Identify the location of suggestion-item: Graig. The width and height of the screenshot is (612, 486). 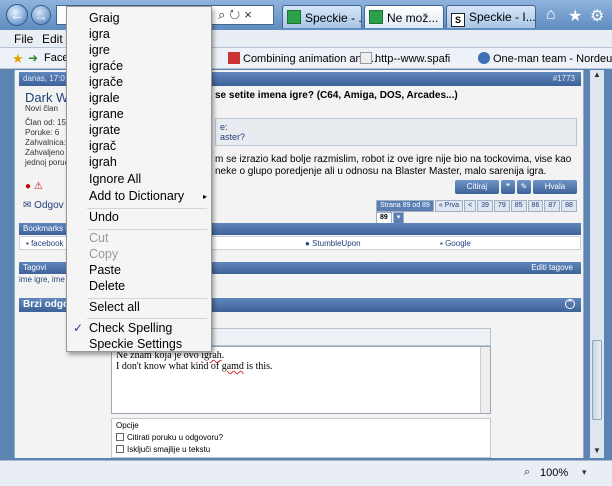
(104, 18).